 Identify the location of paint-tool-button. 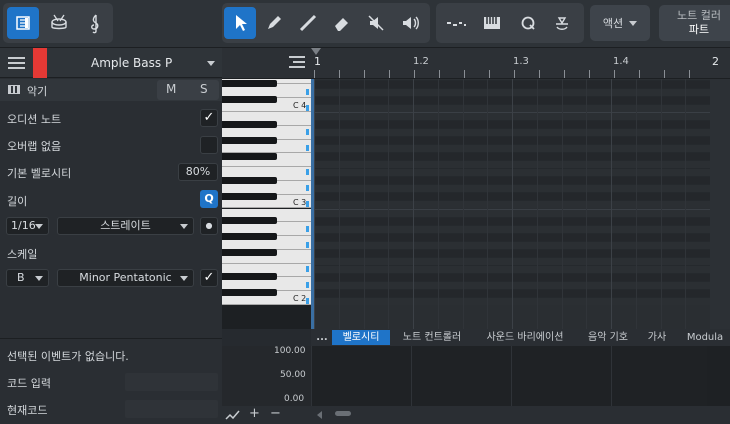
(308, 23).